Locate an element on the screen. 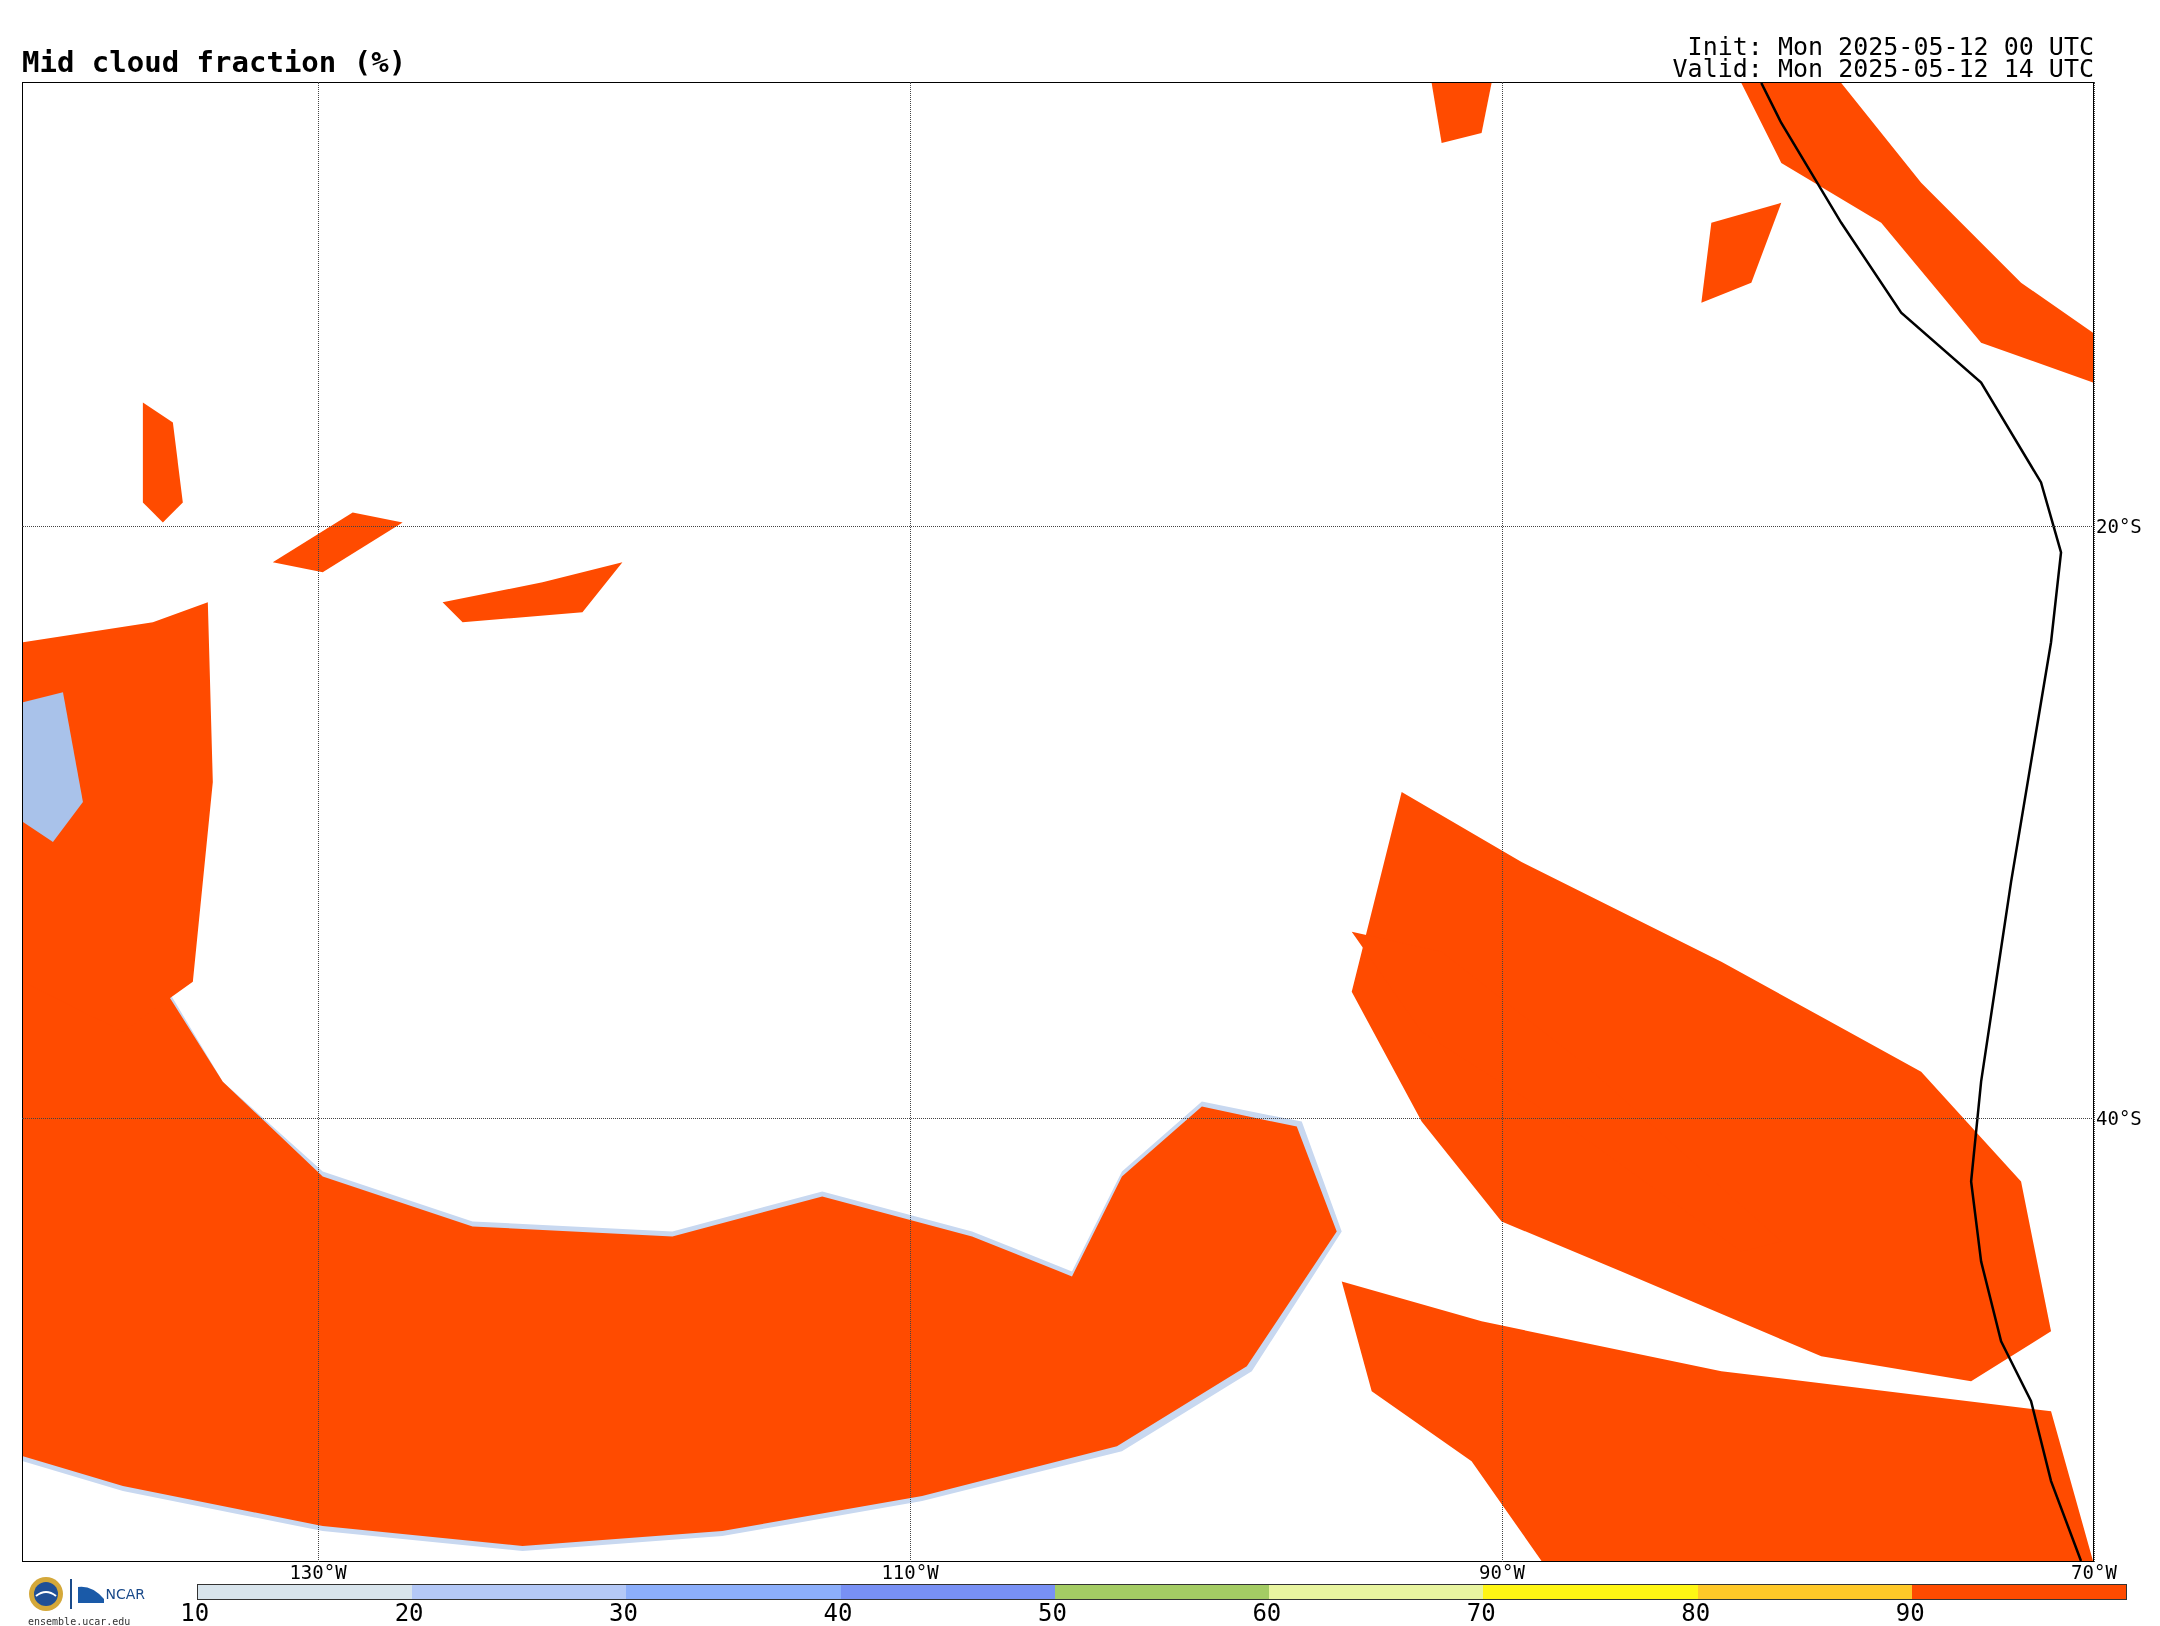 The image size is (2160, 1626). scale-tick-label: 50 is located at coordinates (1052, 1613).